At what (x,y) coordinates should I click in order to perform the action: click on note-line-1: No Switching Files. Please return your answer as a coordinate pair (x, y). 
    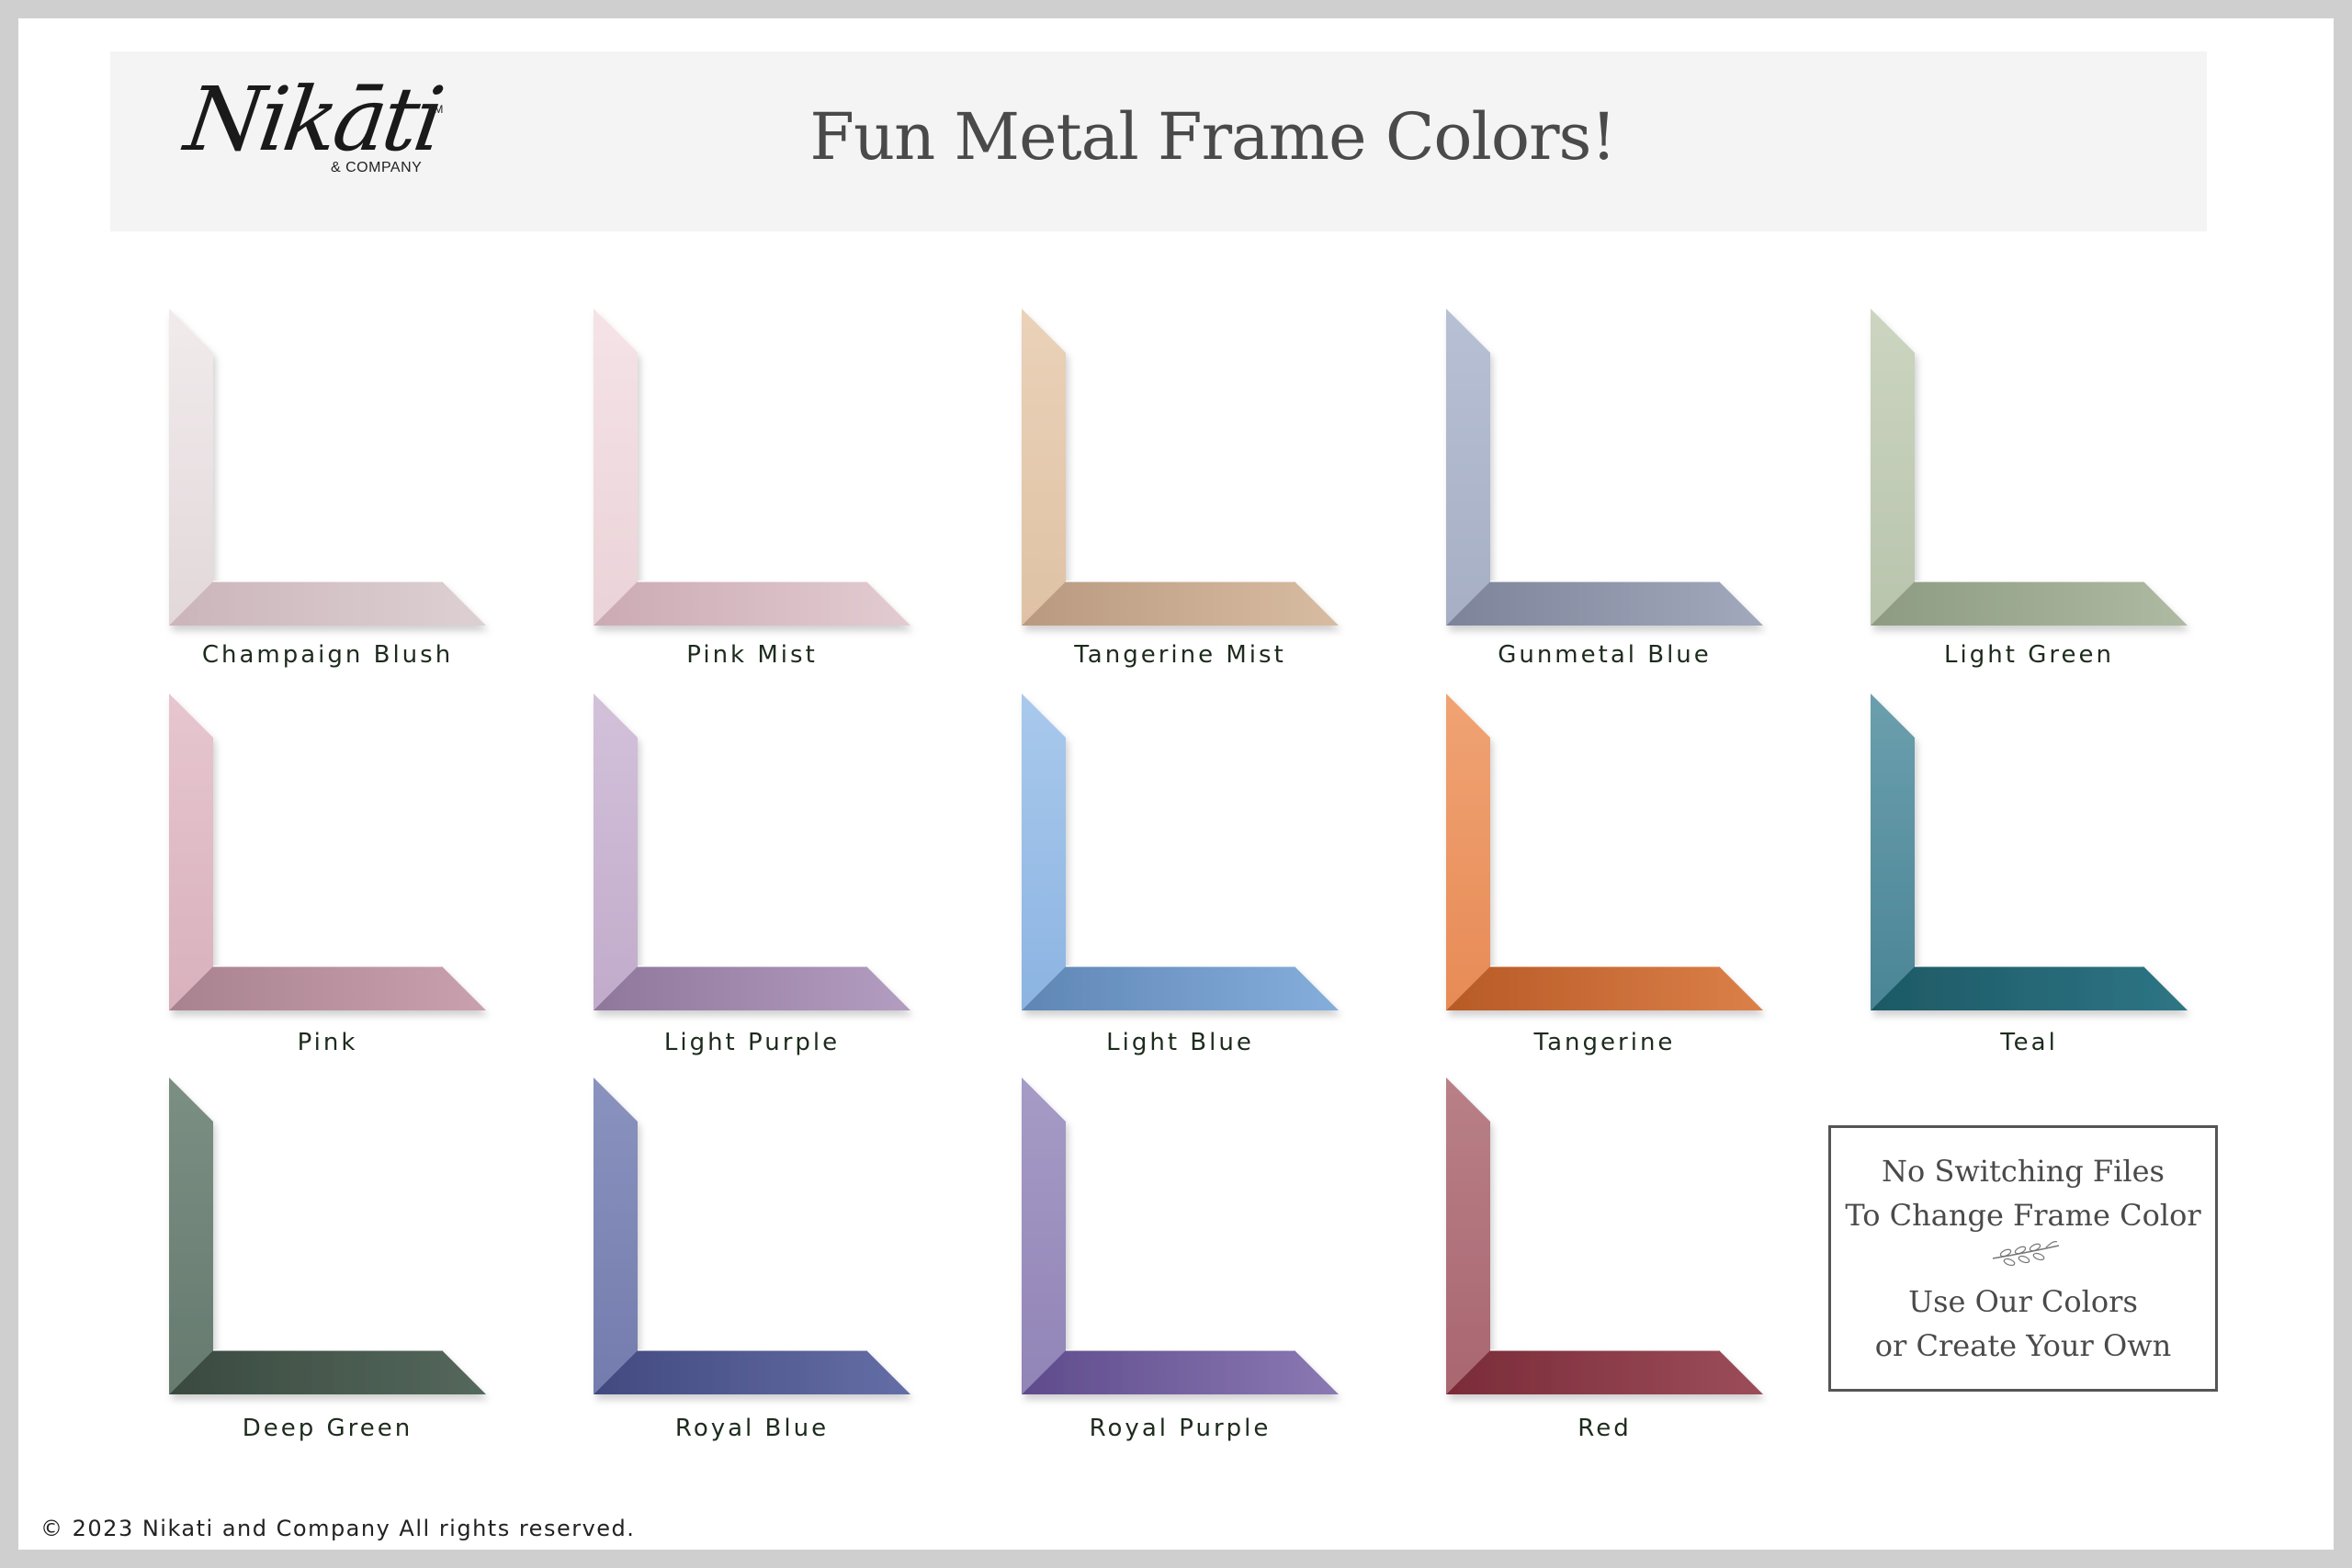
    Looking at the image, I should click on (2024, 1171).